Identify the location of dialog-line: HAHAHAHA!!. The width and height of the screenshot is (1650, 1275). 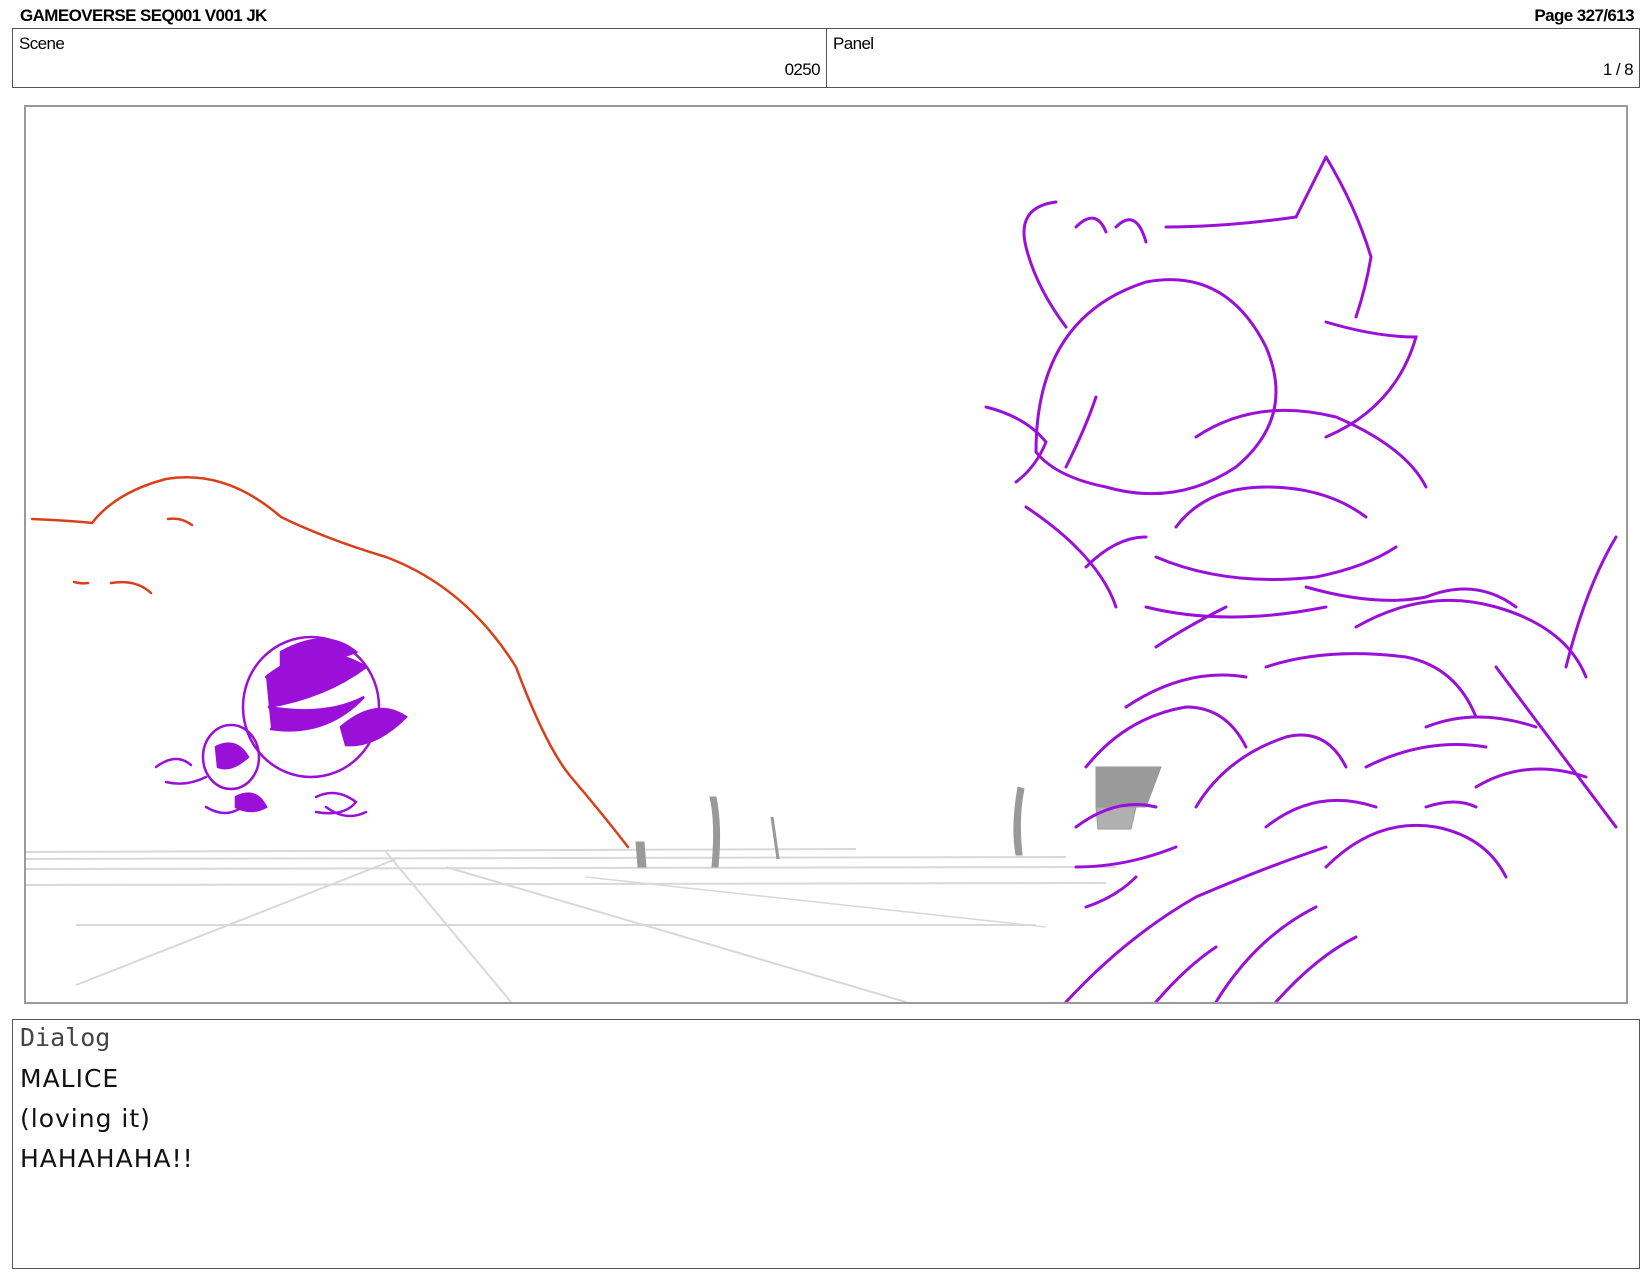
(107, 1158).